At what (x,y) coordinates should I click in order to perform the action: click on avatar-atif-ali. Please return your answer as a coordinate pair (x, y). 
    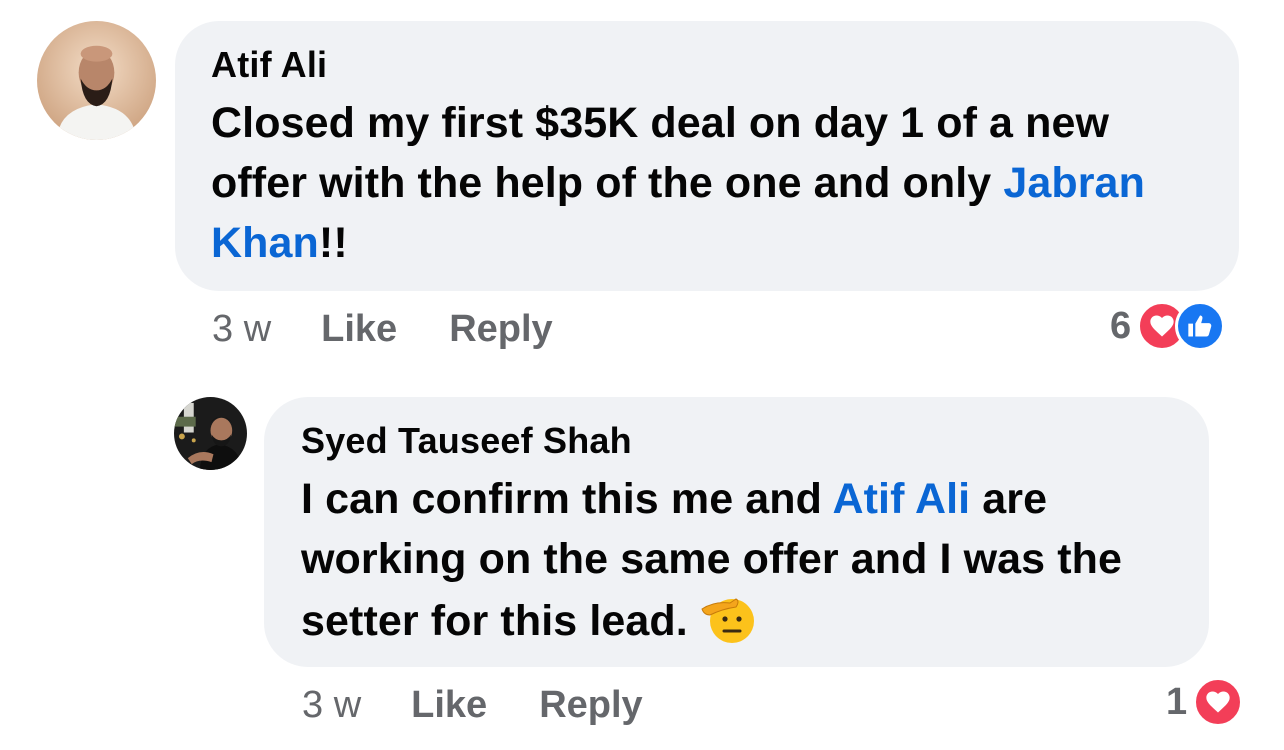
    Looking at the image, I should click on (96, 80).